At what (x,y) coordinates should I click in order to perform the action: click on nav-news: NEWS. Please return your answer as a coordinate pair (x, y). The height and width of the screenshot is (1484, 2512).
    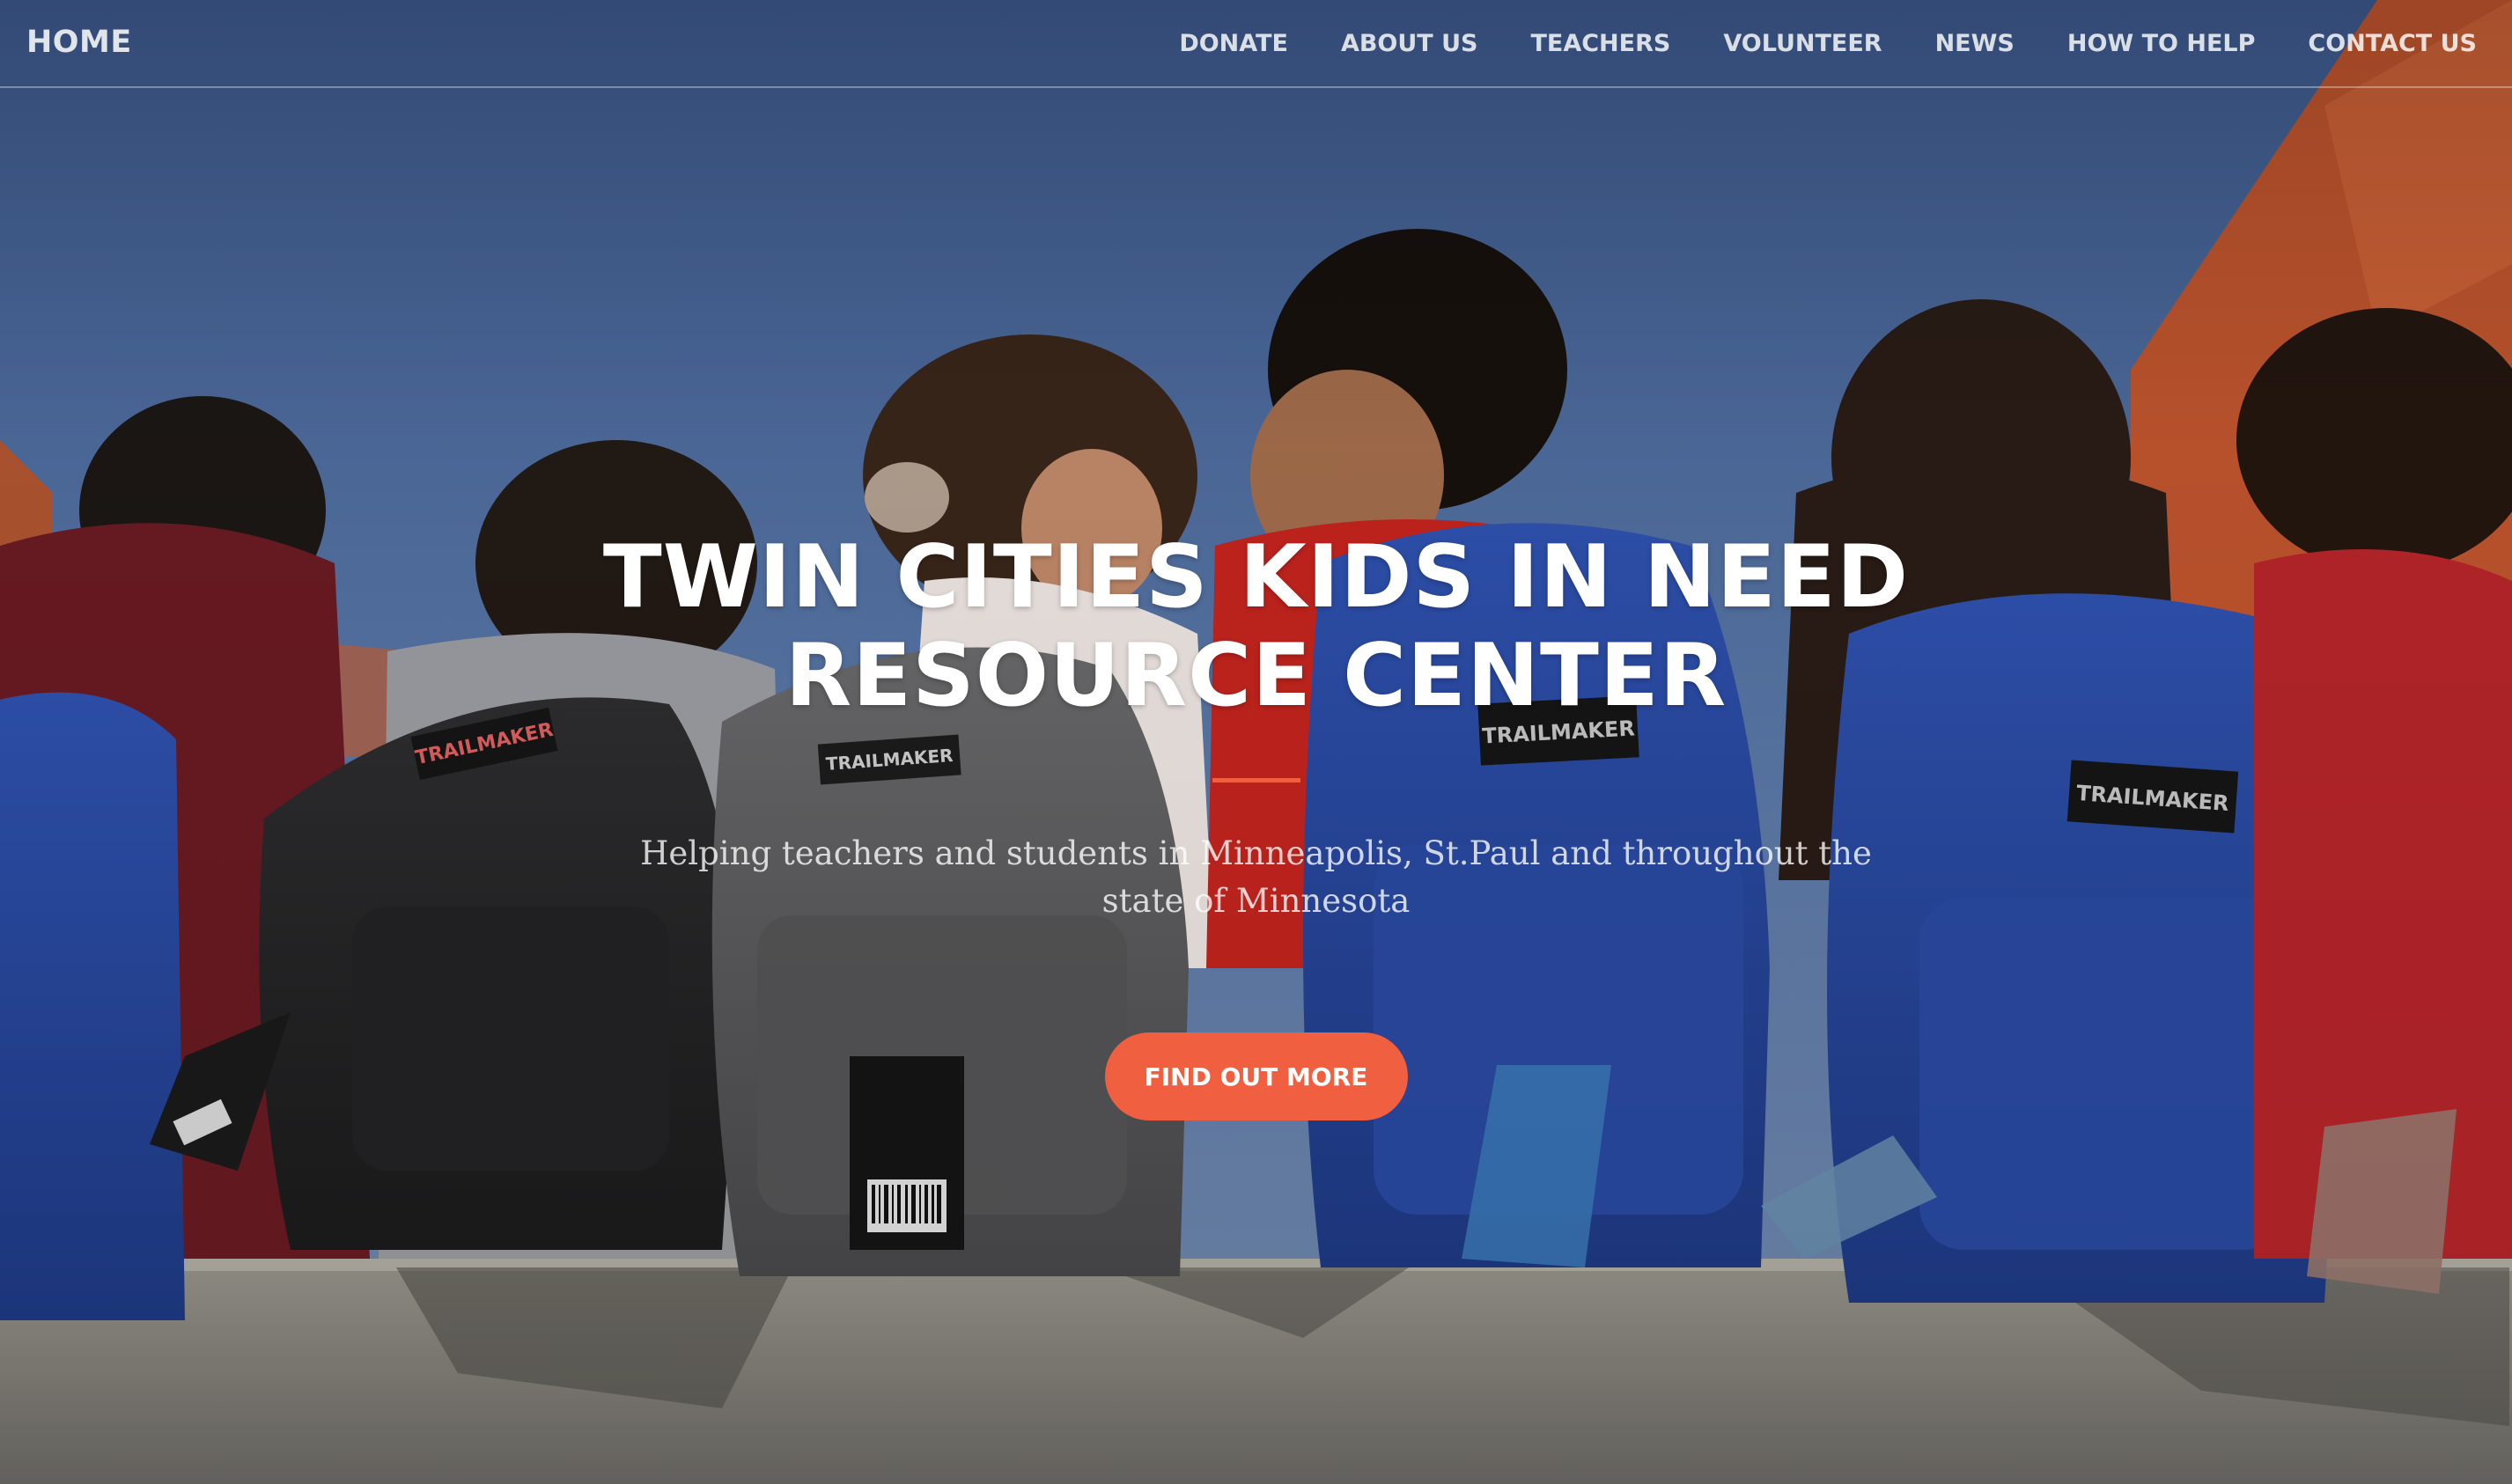
    Looking at the image, I should click on (1975, 43).